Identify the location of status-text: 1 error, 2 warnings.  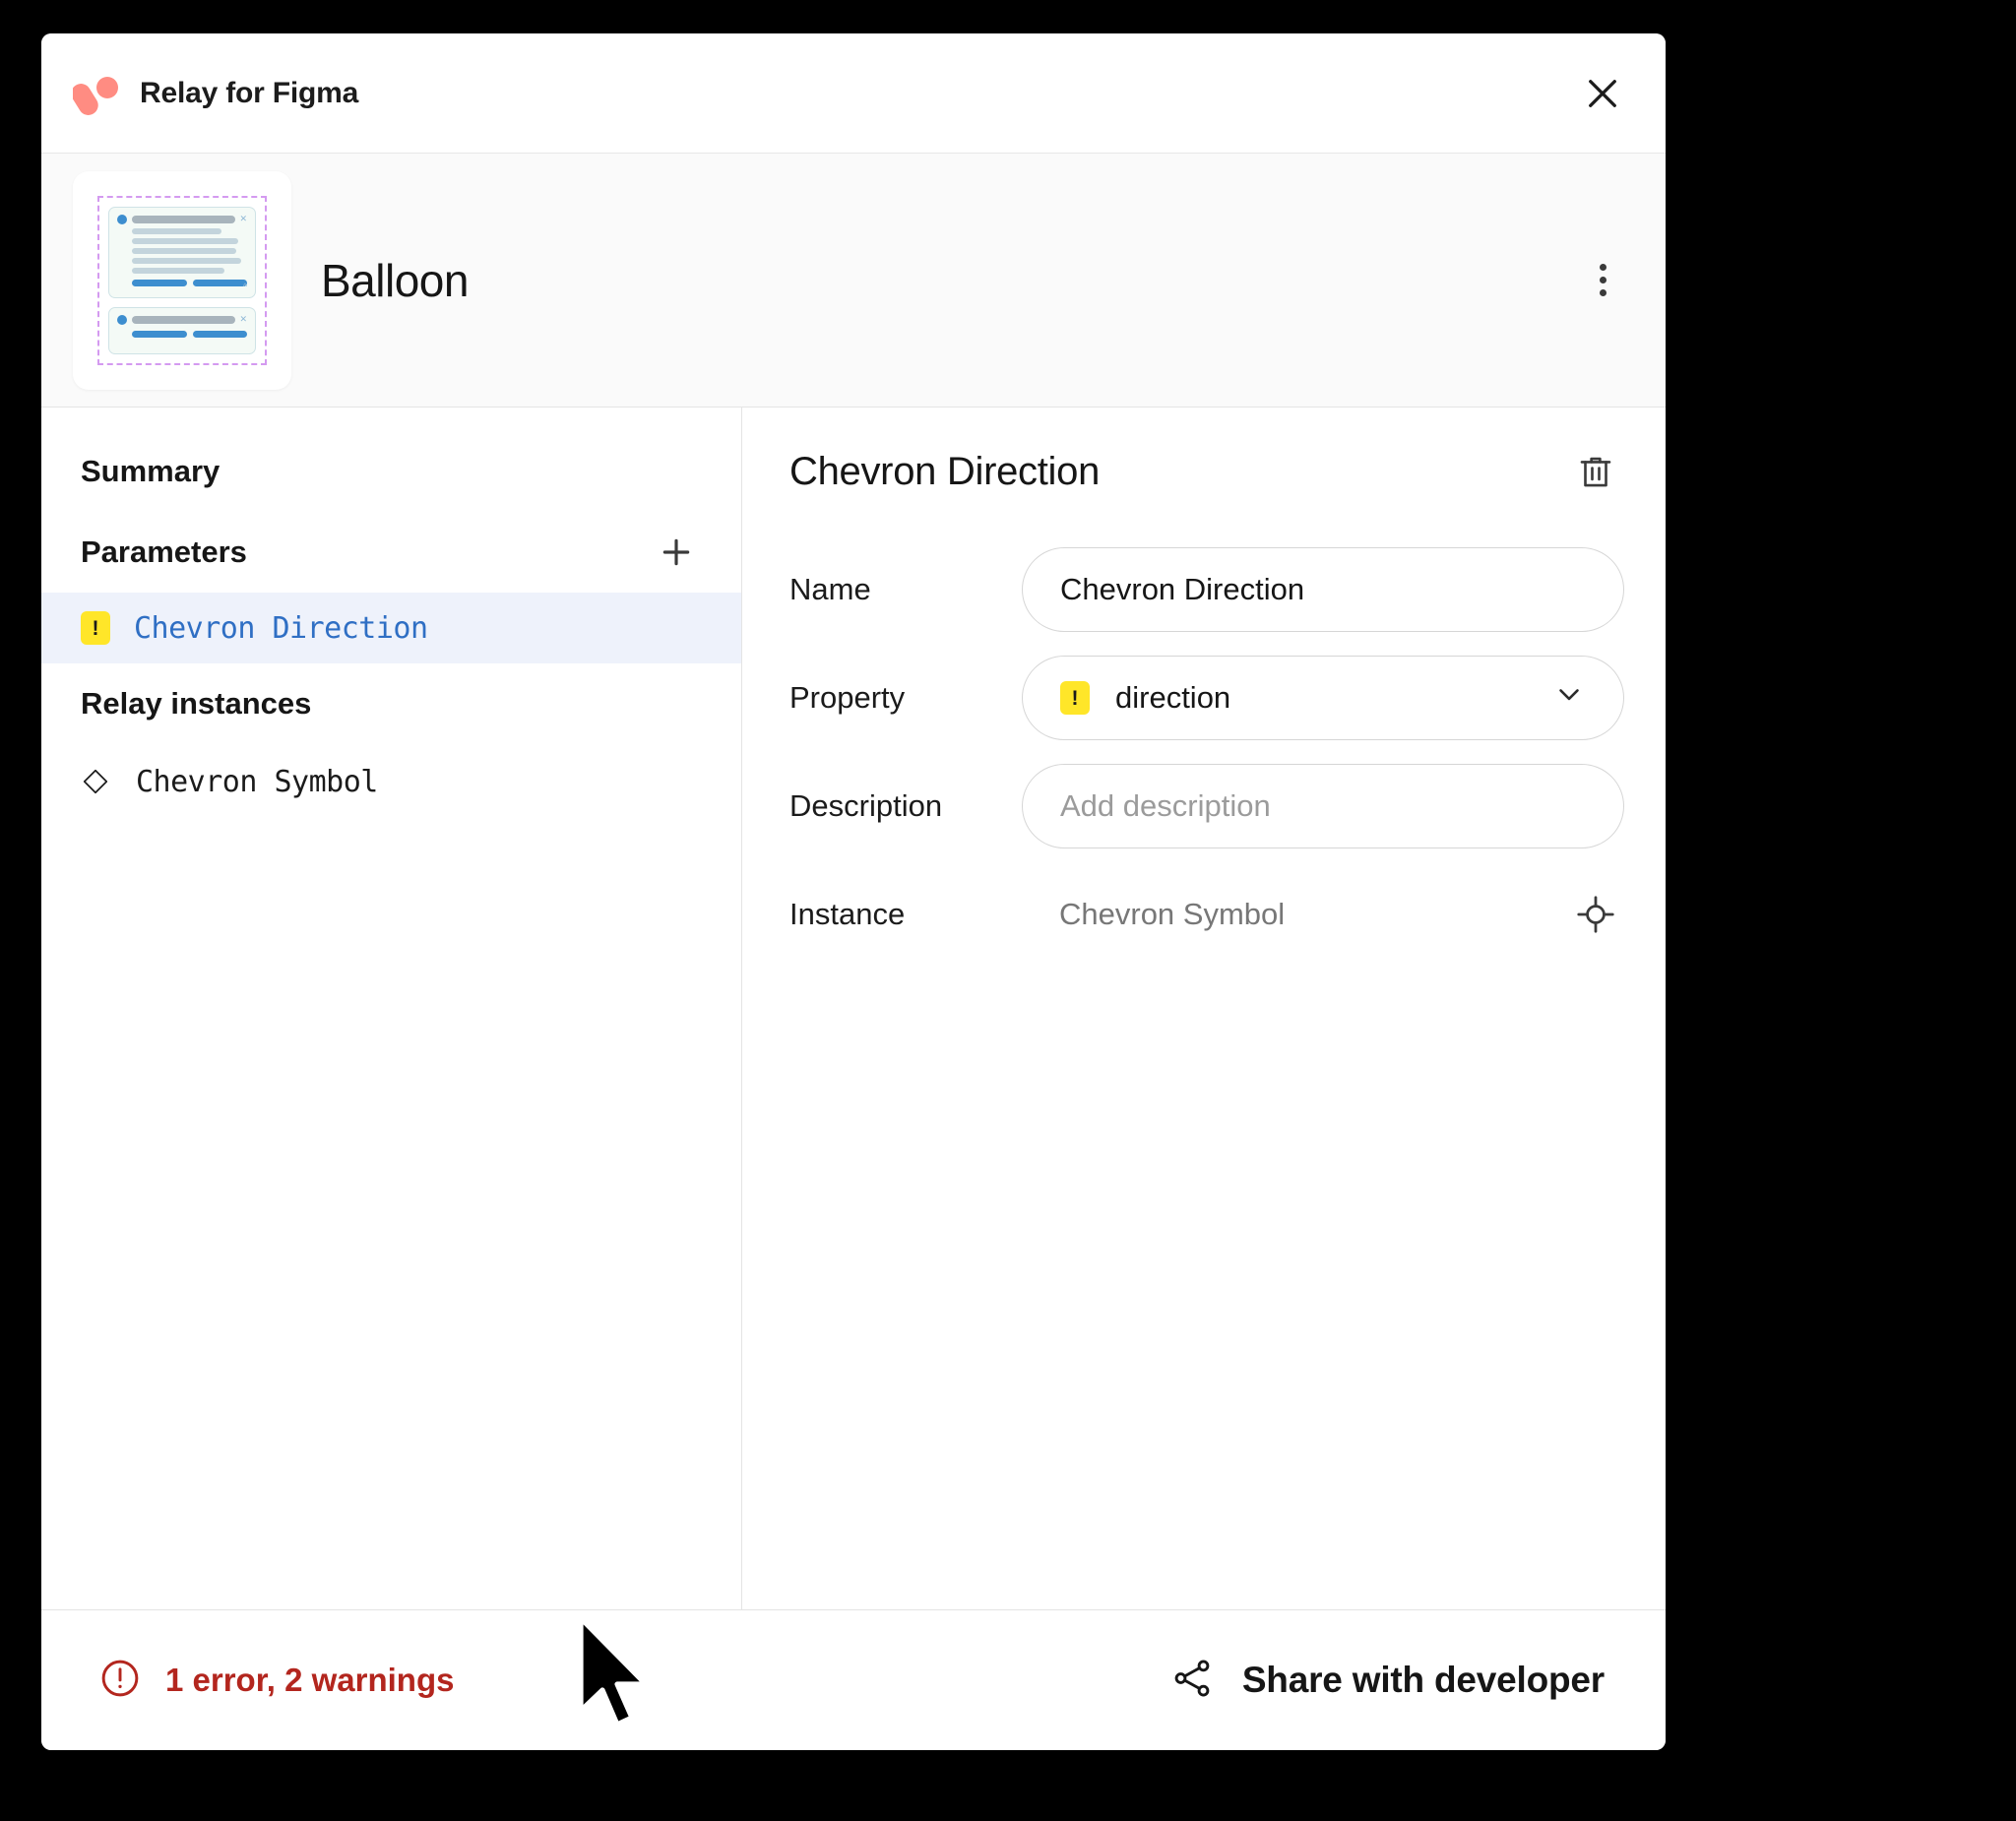
(310, 1680).